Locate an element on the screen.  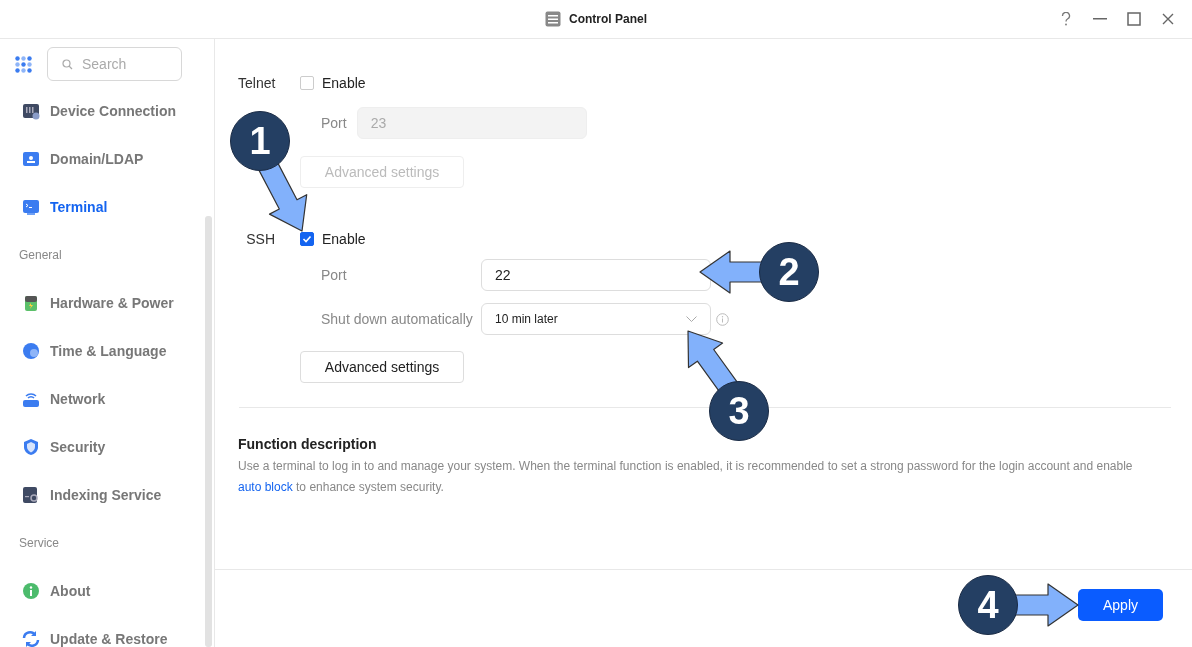
chevron-down-icon is located at coordinates (691, 319).